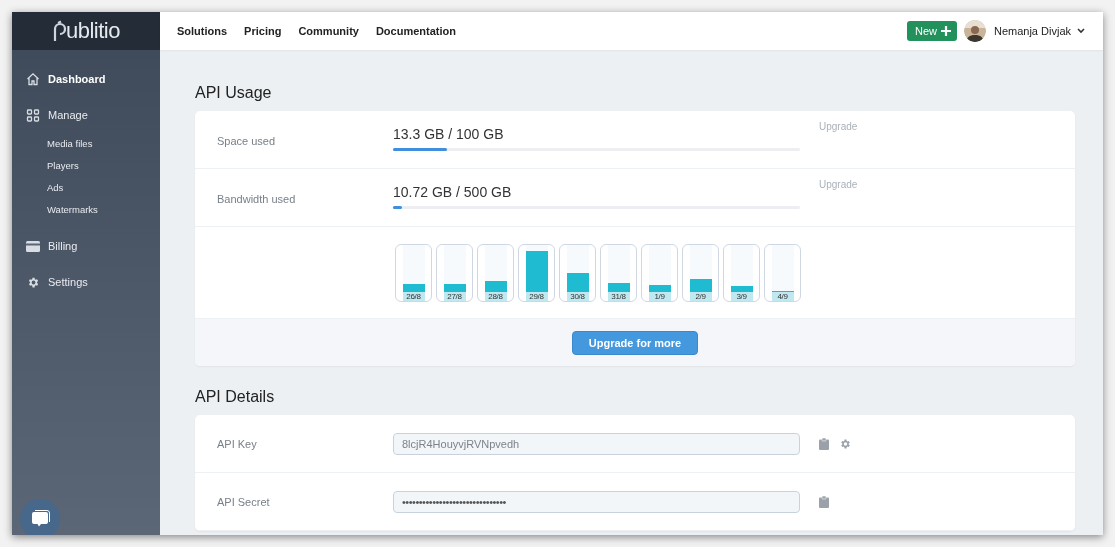 The height and width of the screenshot is (547, 1115). Describe the element at coordinates (86, 282) in the screenshot. I see `sidebar-item: Settings` at that location.